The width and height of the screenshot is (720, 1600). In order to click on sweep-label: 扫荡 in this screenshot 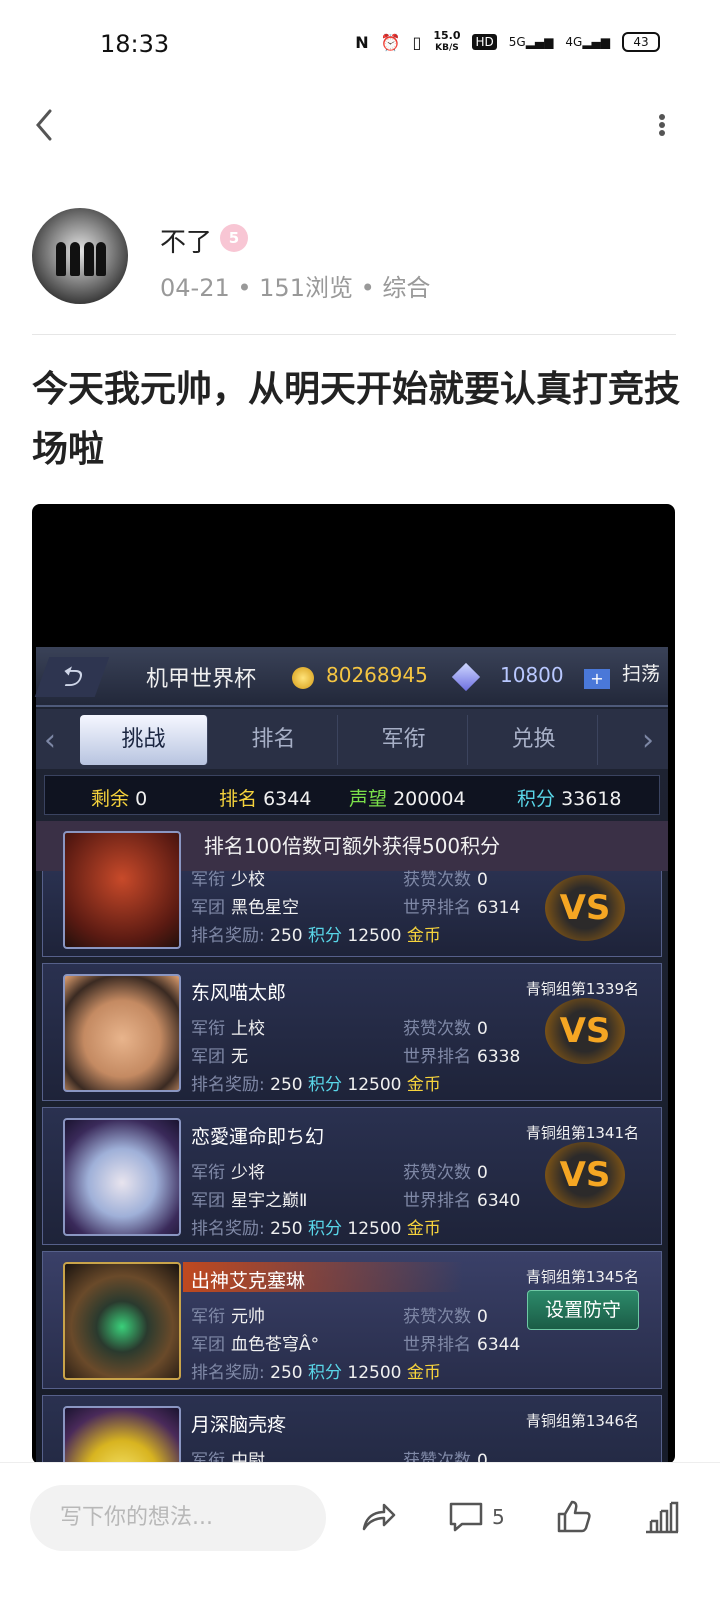, I will do `click(641, 674)`.